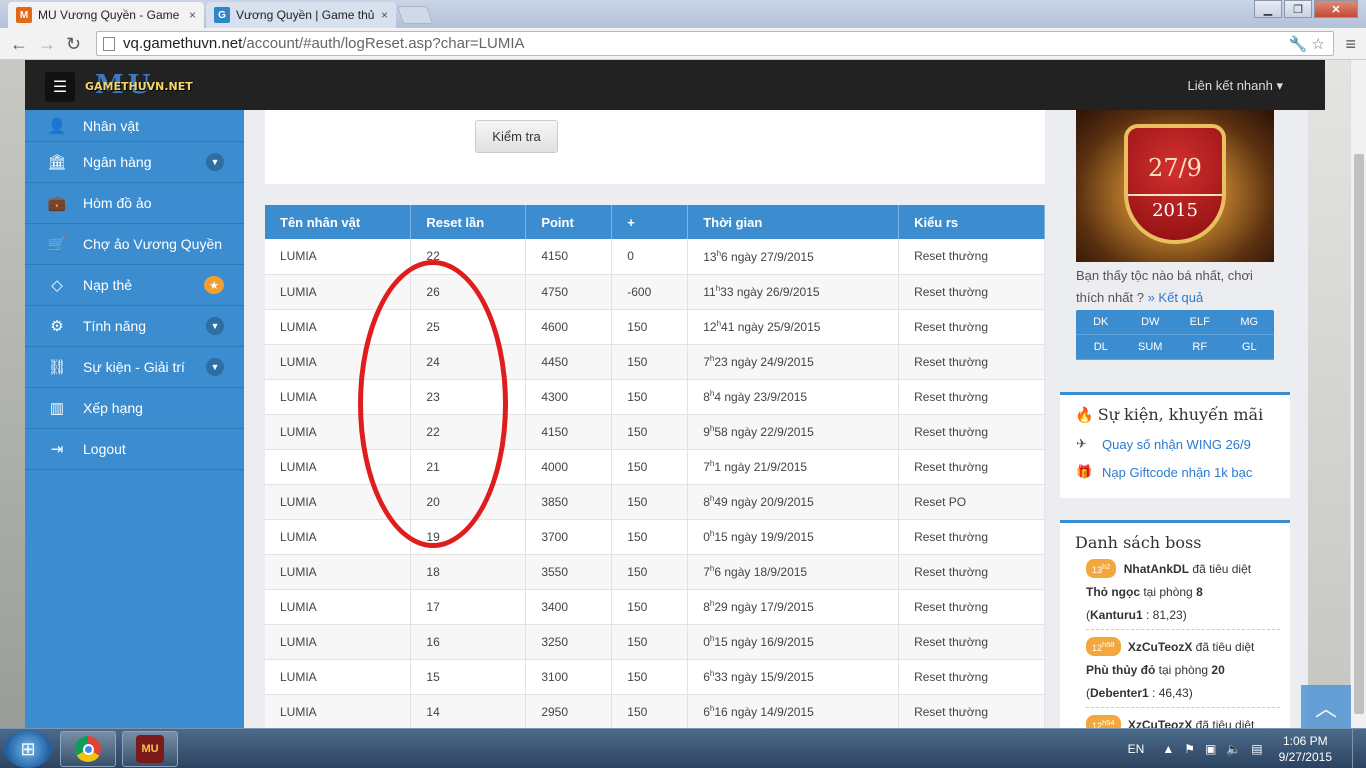  What do you see at coordinates (1249, 347) in the screenshot?
I see `class-button: GL` at bounding box center [1249, 347].